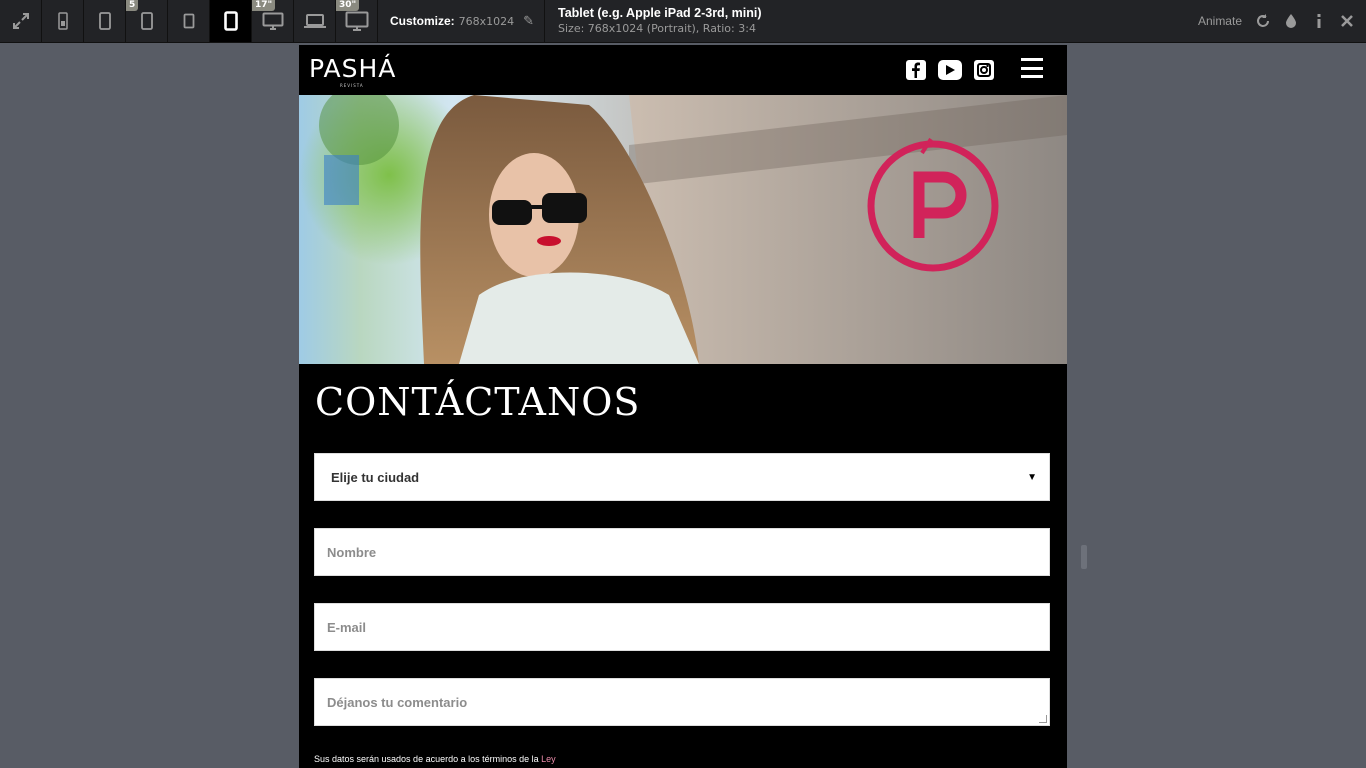 This screenshot has width=1366, height=768. What do you see at coordinates (422, 21) in the screenshot?
I see `customize-label: Customize:` at bounding box center [422, 21].